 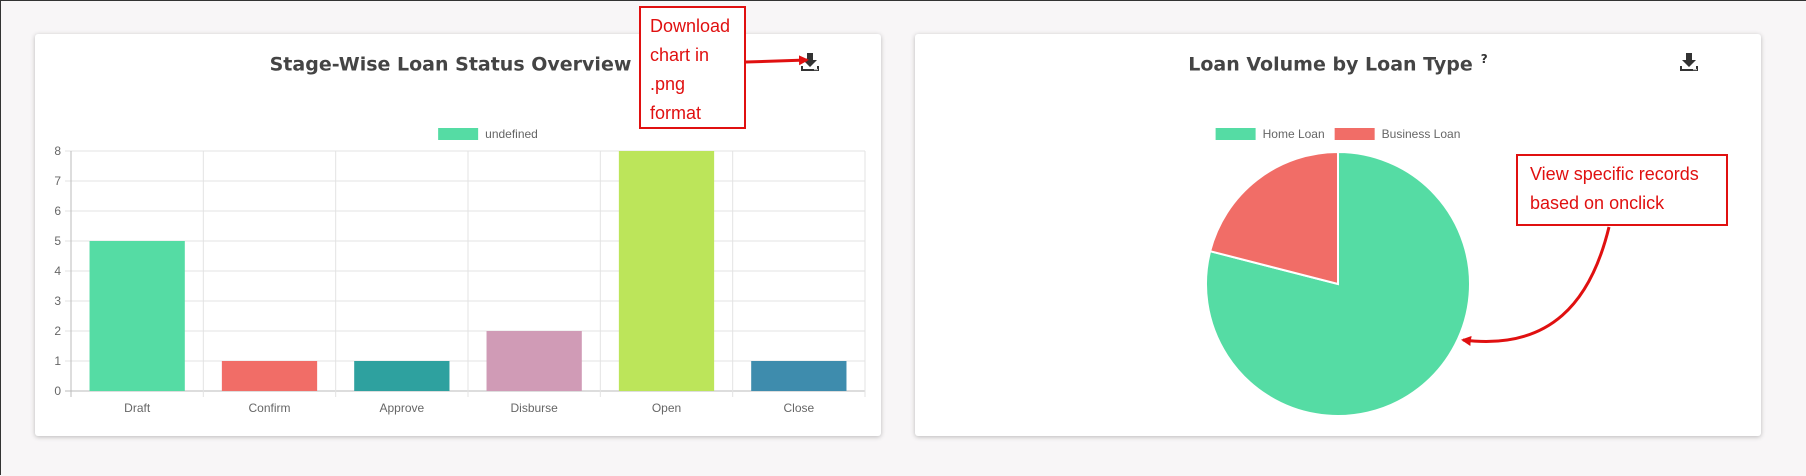 What do you see at coordinates (692, 67) in the screenshot?
I see `download-annotation: Download chart in .png format` at bounding box center [692, 67].